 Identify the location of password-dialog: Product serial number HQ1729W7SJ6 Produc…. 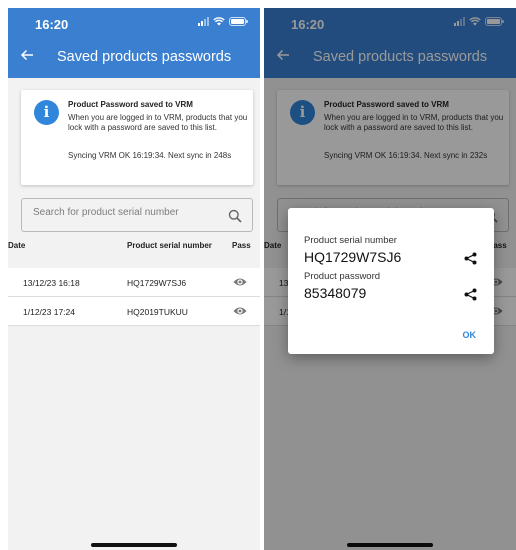
(391, 281).